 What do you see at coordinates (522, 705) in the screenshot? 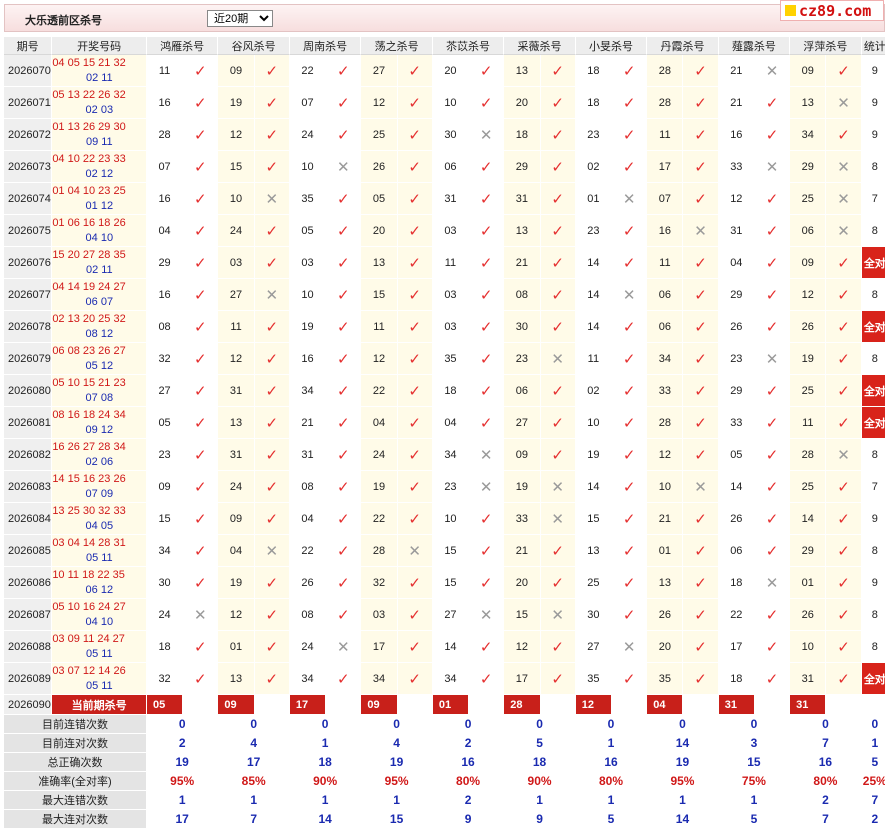
I see `current-kill-pick: 28` at bounding box center [522, 705].